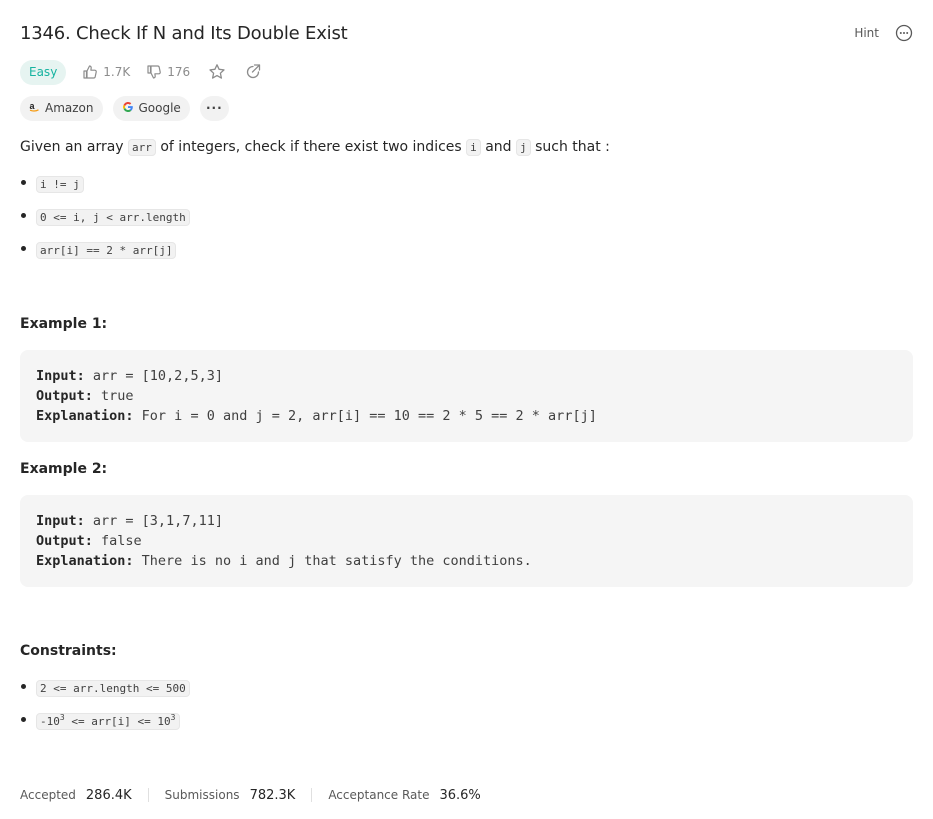 The width and height of the screenshot is (933, 819). I want to click on input-value: arr = [10,2,5,3], so click(153, 376).